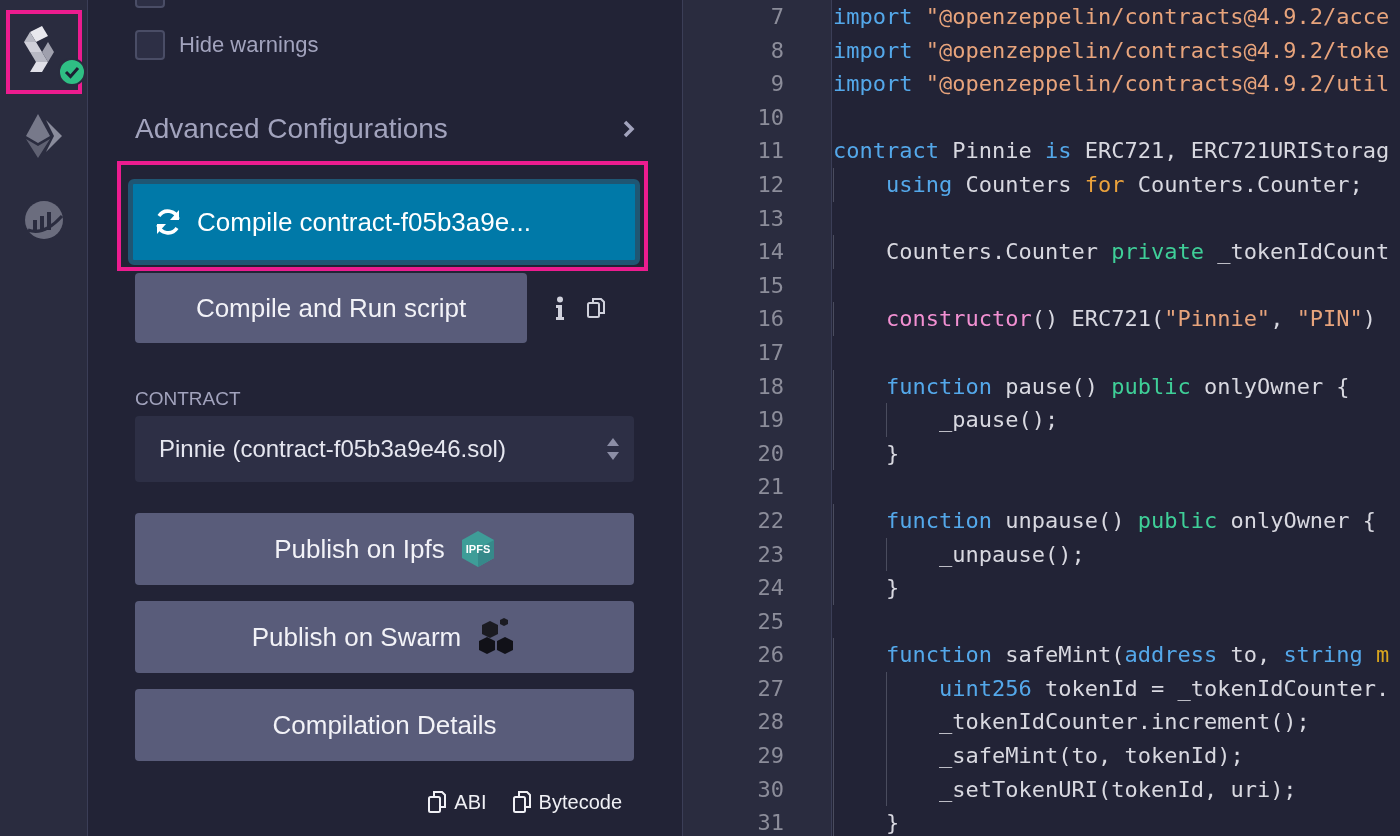 The width and height of the screenshot is (1400, 836). Describe the element at coordinates (1131, 520) in the screenshot. I see `code-line: function unpause() public onlyOwner {` at that location.